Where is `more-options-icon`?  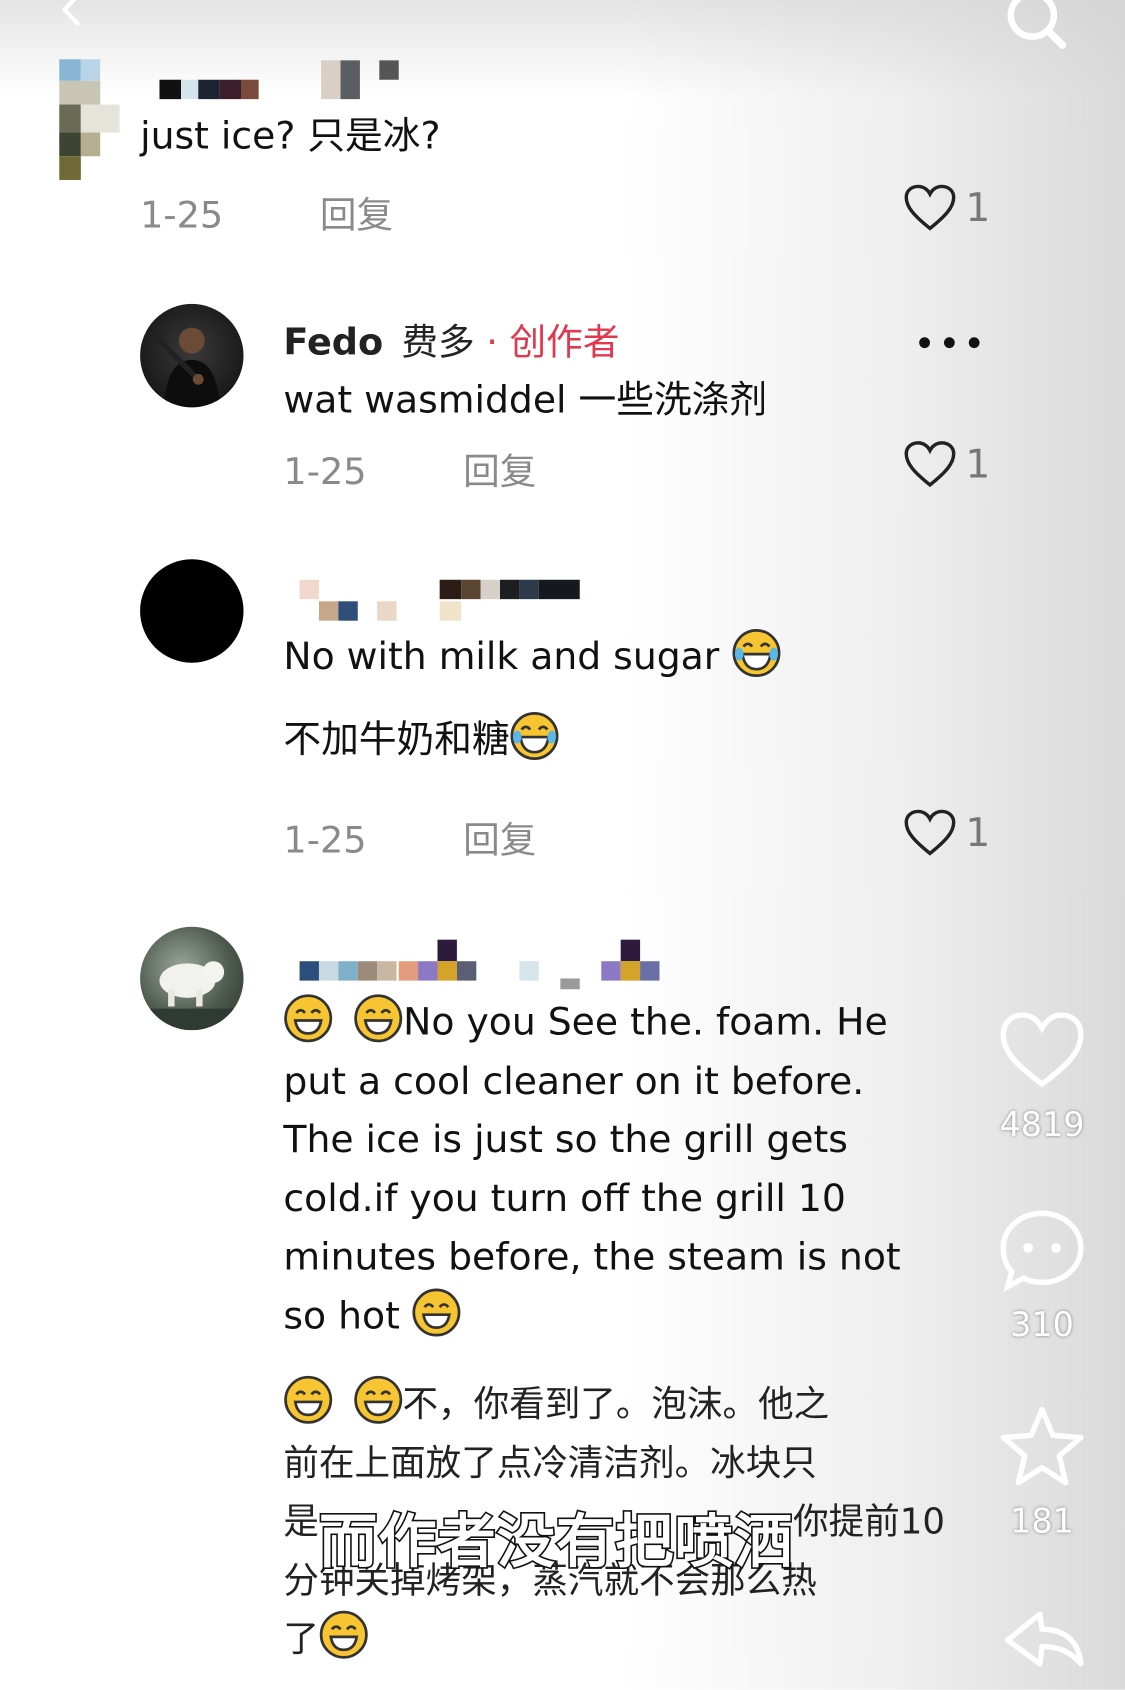 more-options-icon is located at coordinates (950, 342).